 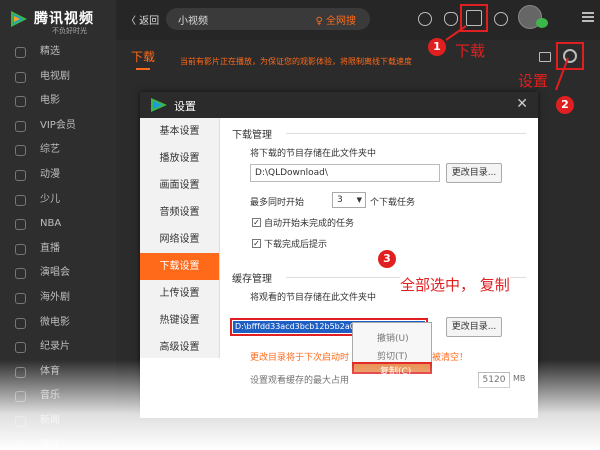 I want to click on tab-upload: 上传设置, so click(x=179, y=293).